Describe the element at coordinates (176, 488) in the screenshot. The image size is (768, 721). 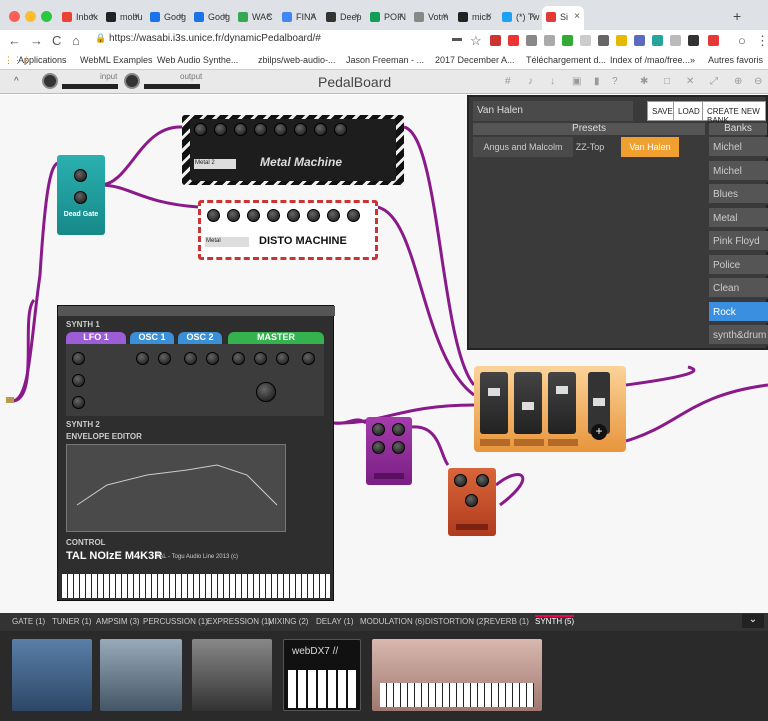
I see `envelope-editor` at that location.